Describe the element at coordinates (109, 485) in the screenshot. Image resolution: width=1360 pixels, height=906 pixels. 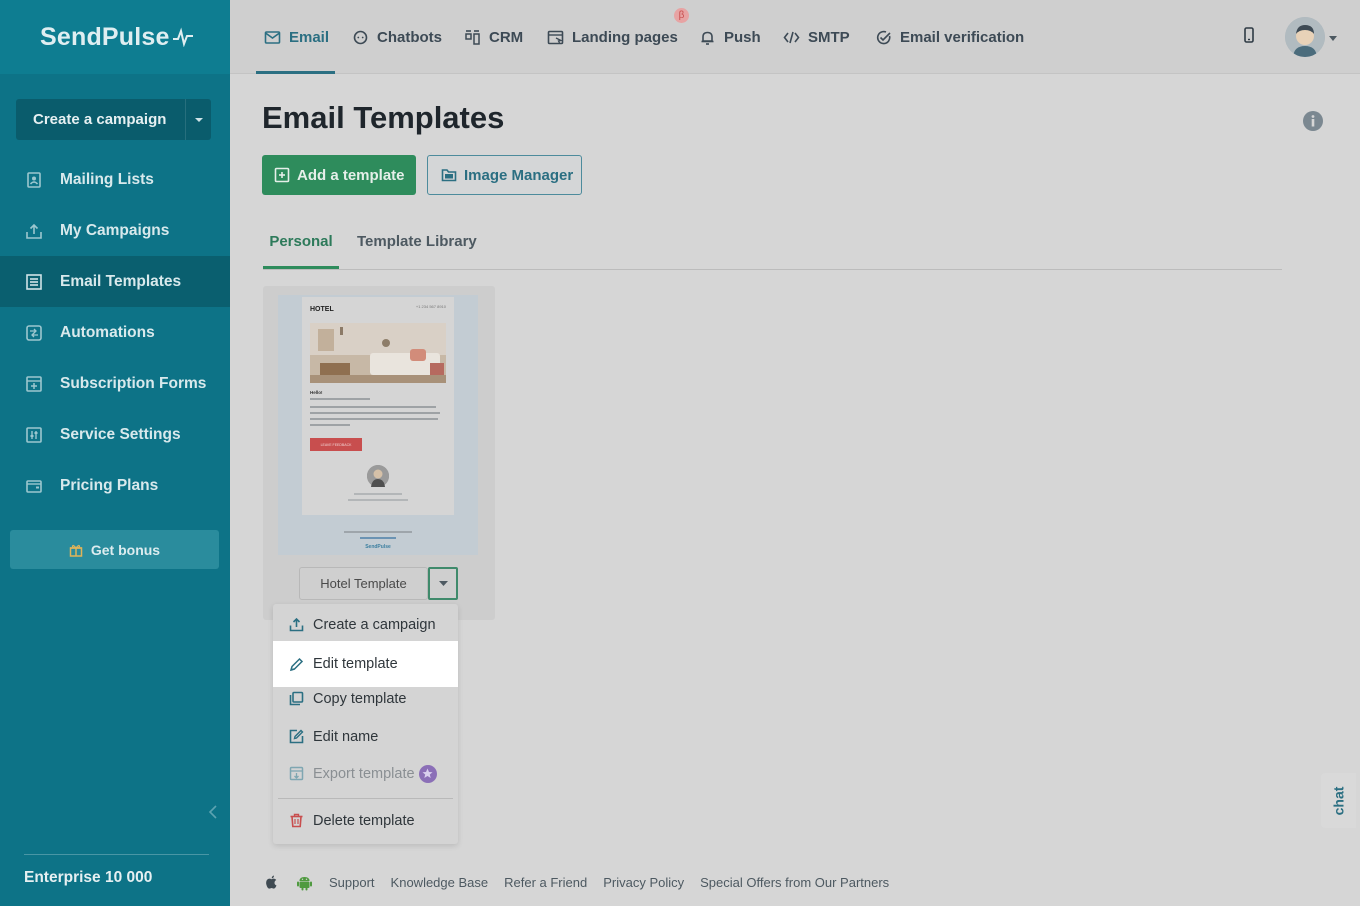
I see `sidebar-item-label: Pricing Plans` at that location.